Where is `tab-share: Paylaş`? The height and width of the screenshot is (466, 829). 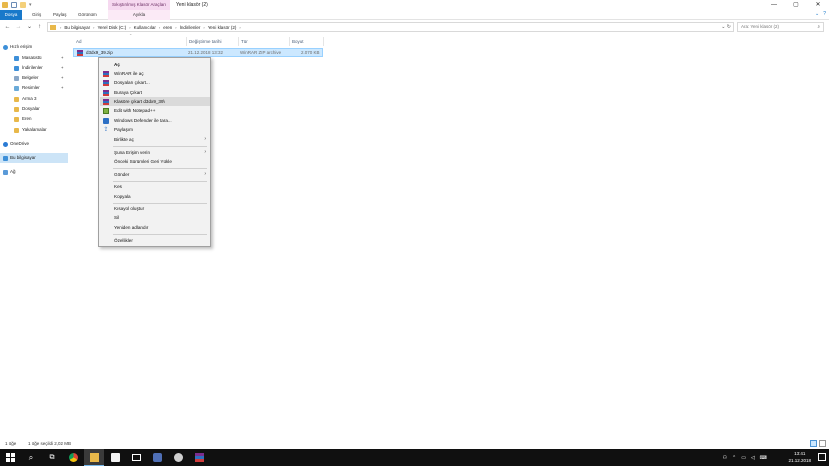
tab-share: Paylaş is located at coordinates (60, 15).